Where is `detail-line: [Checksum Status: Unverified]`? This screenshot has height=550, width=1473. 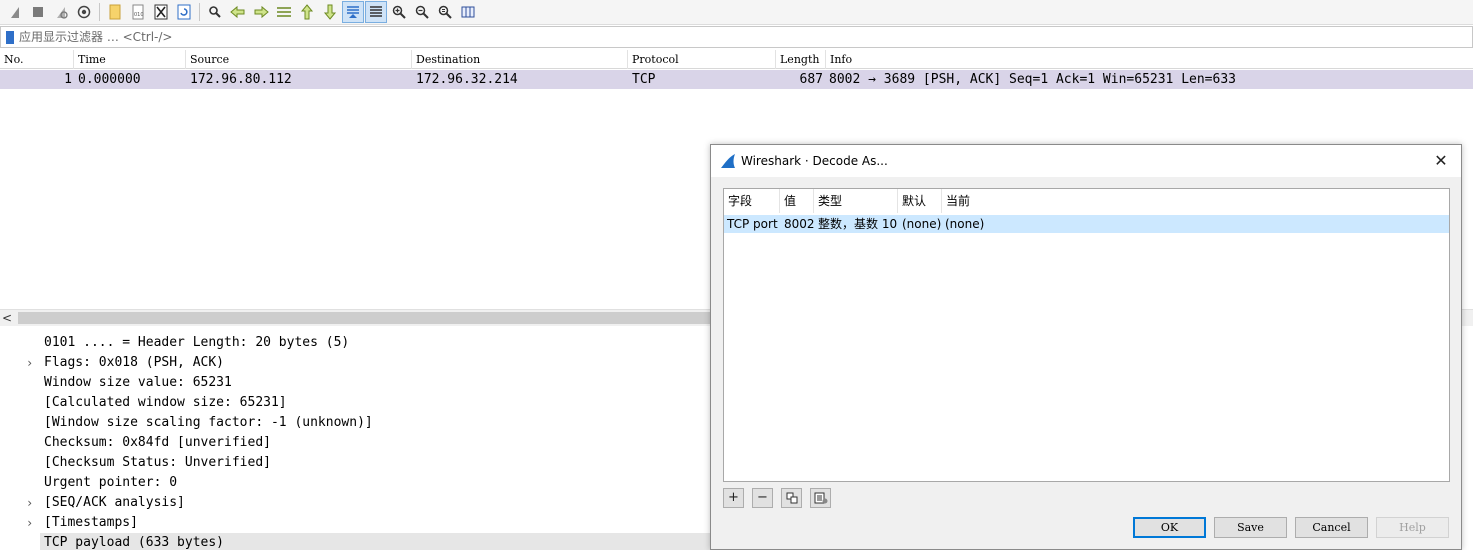 detail-line: [Checksum Status: Unverified] is located at coordinates (350, 463).